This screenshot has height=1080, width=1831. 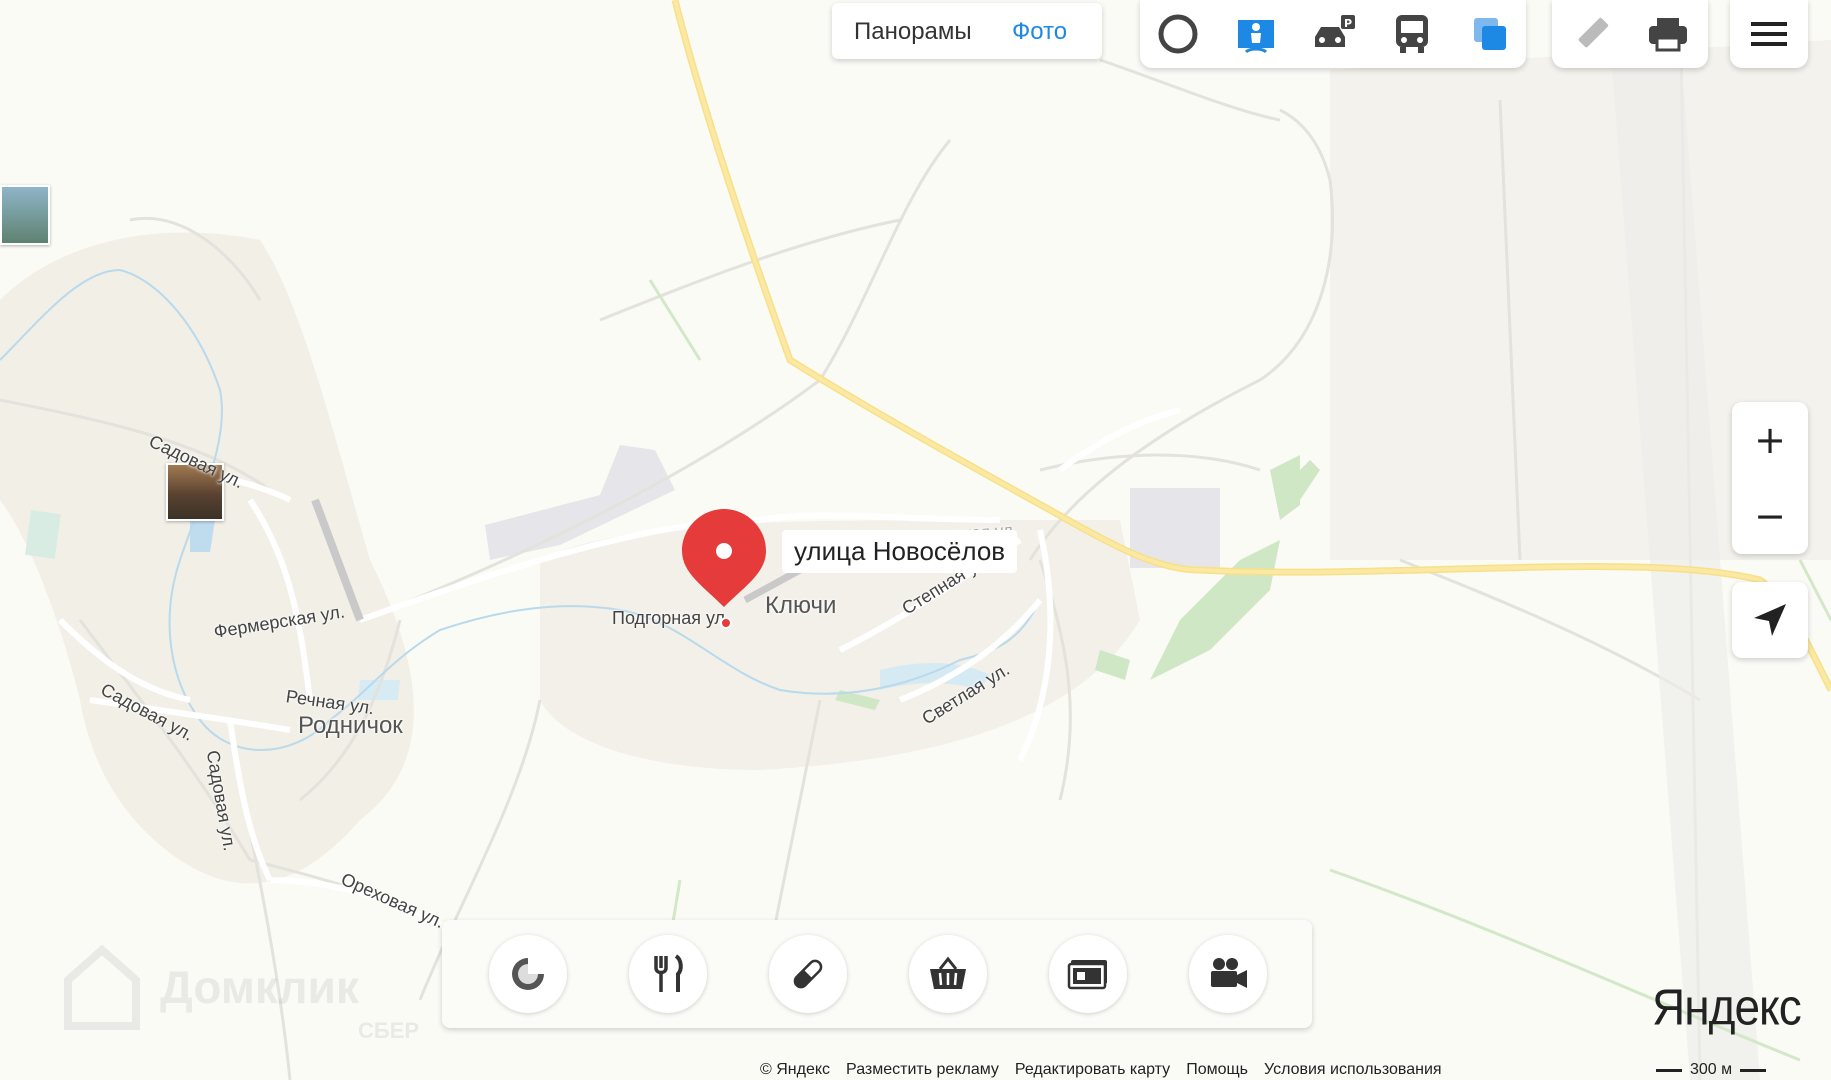 I want to click on edit-map-link: Редактировать карту, so click(x=1092, y=1070).